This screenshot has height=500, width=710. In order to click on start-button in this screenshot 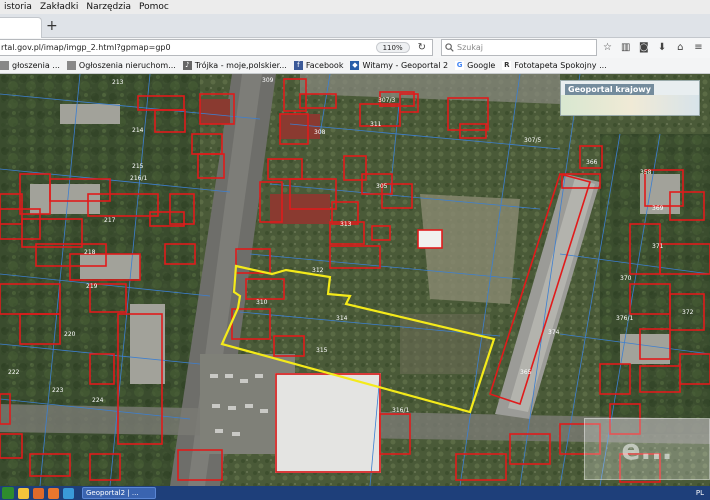, I will do `click(8, 493)`.